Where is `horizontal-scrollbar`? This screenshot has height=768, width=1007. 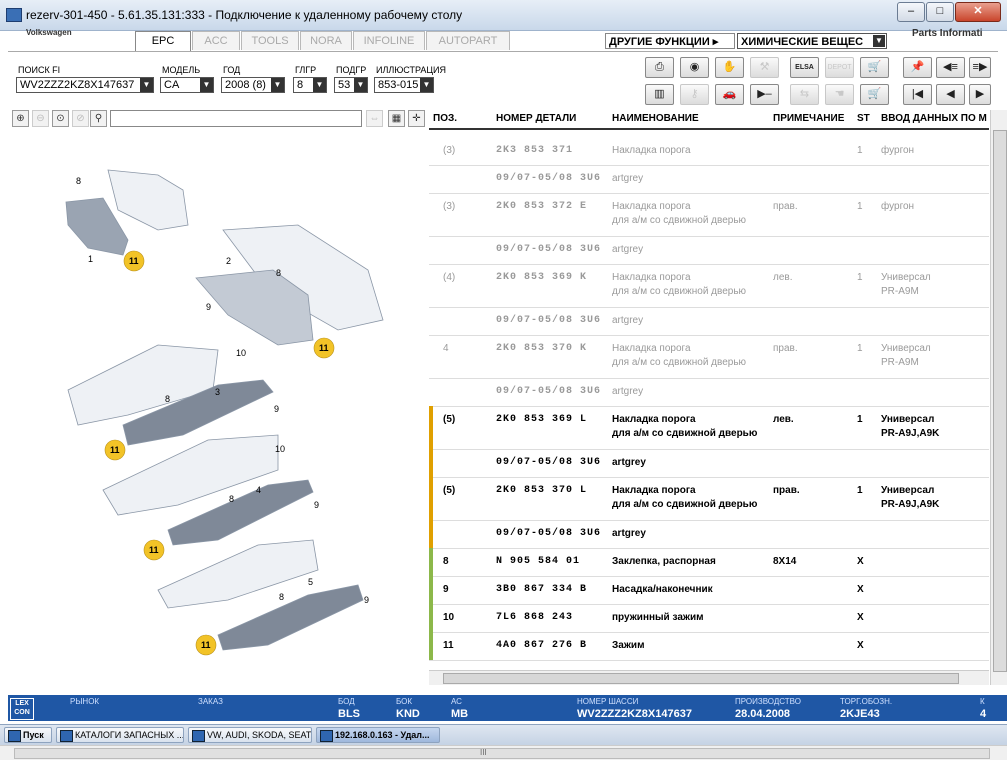 horizontal-scrollbar is located at coordinates (709, 677).